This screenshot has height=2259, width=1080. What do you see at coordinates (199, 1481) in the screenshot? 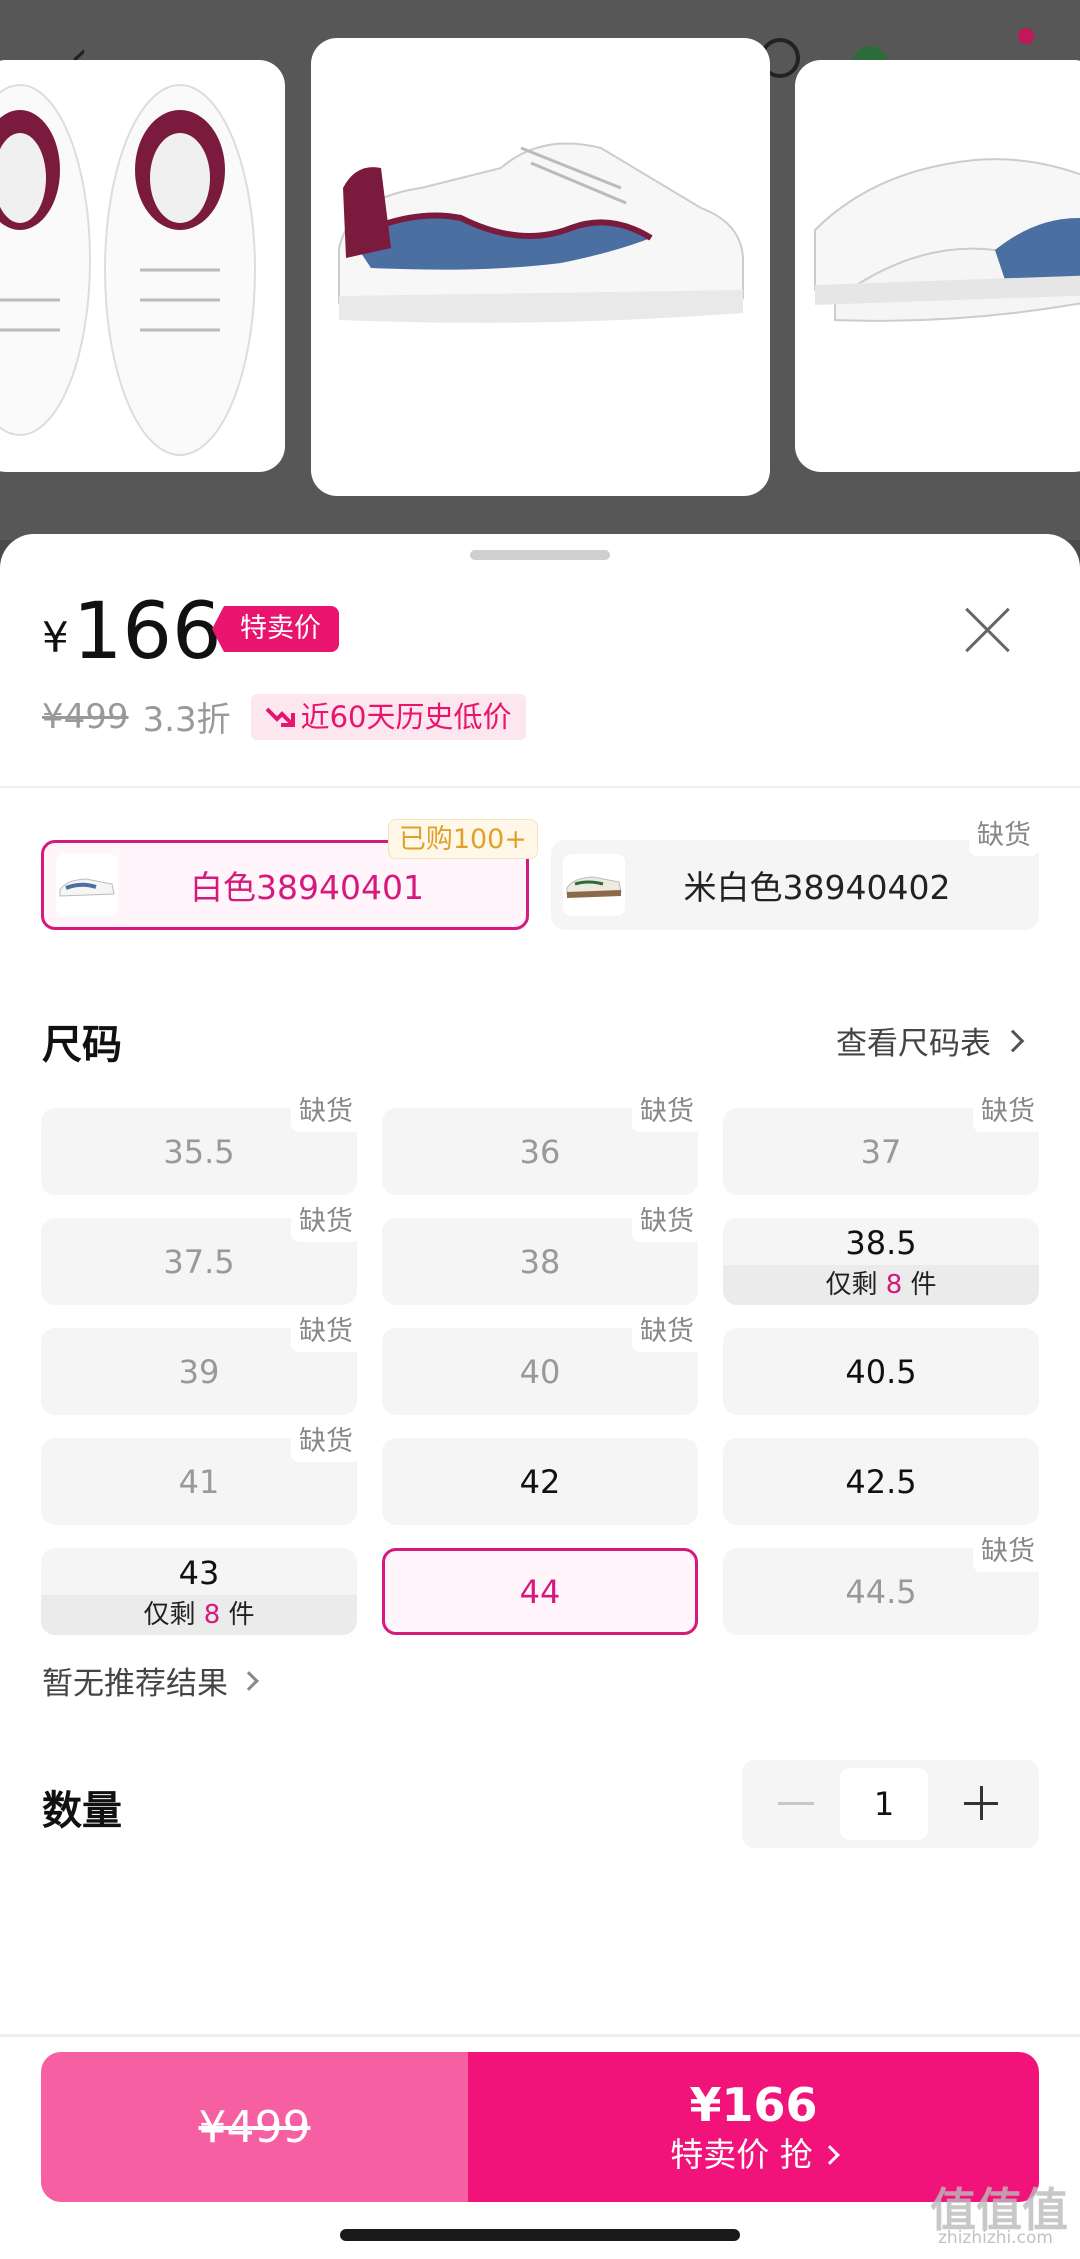
I see `size-value: 41` at bounding box center [199, 1481].